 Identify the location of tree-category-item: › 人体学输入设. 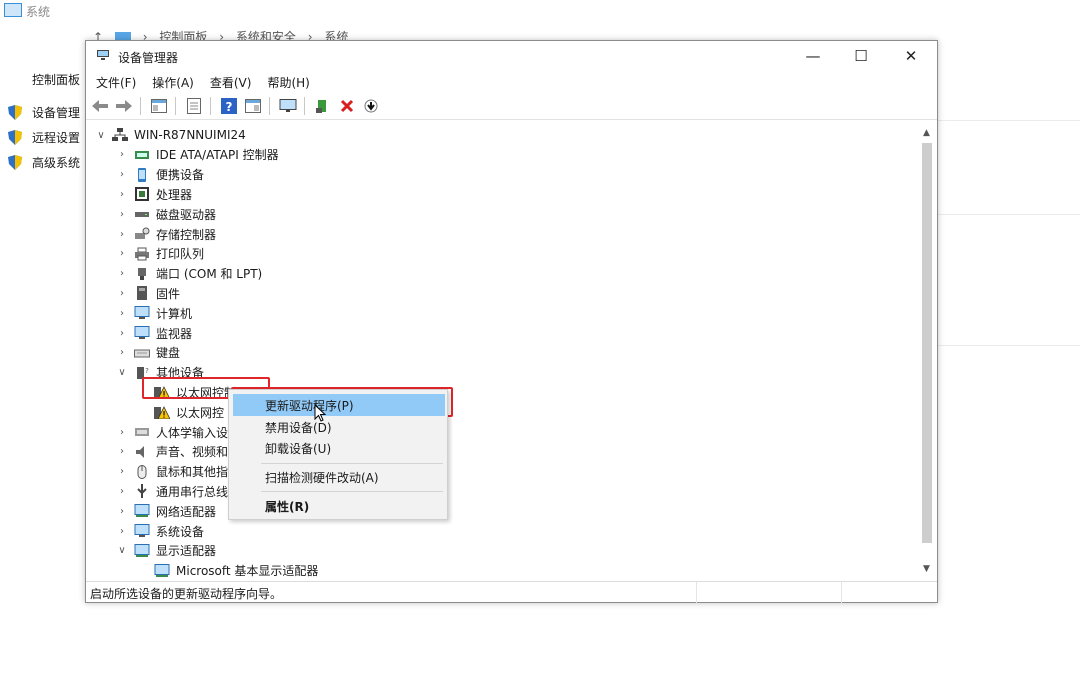
(174, 432).